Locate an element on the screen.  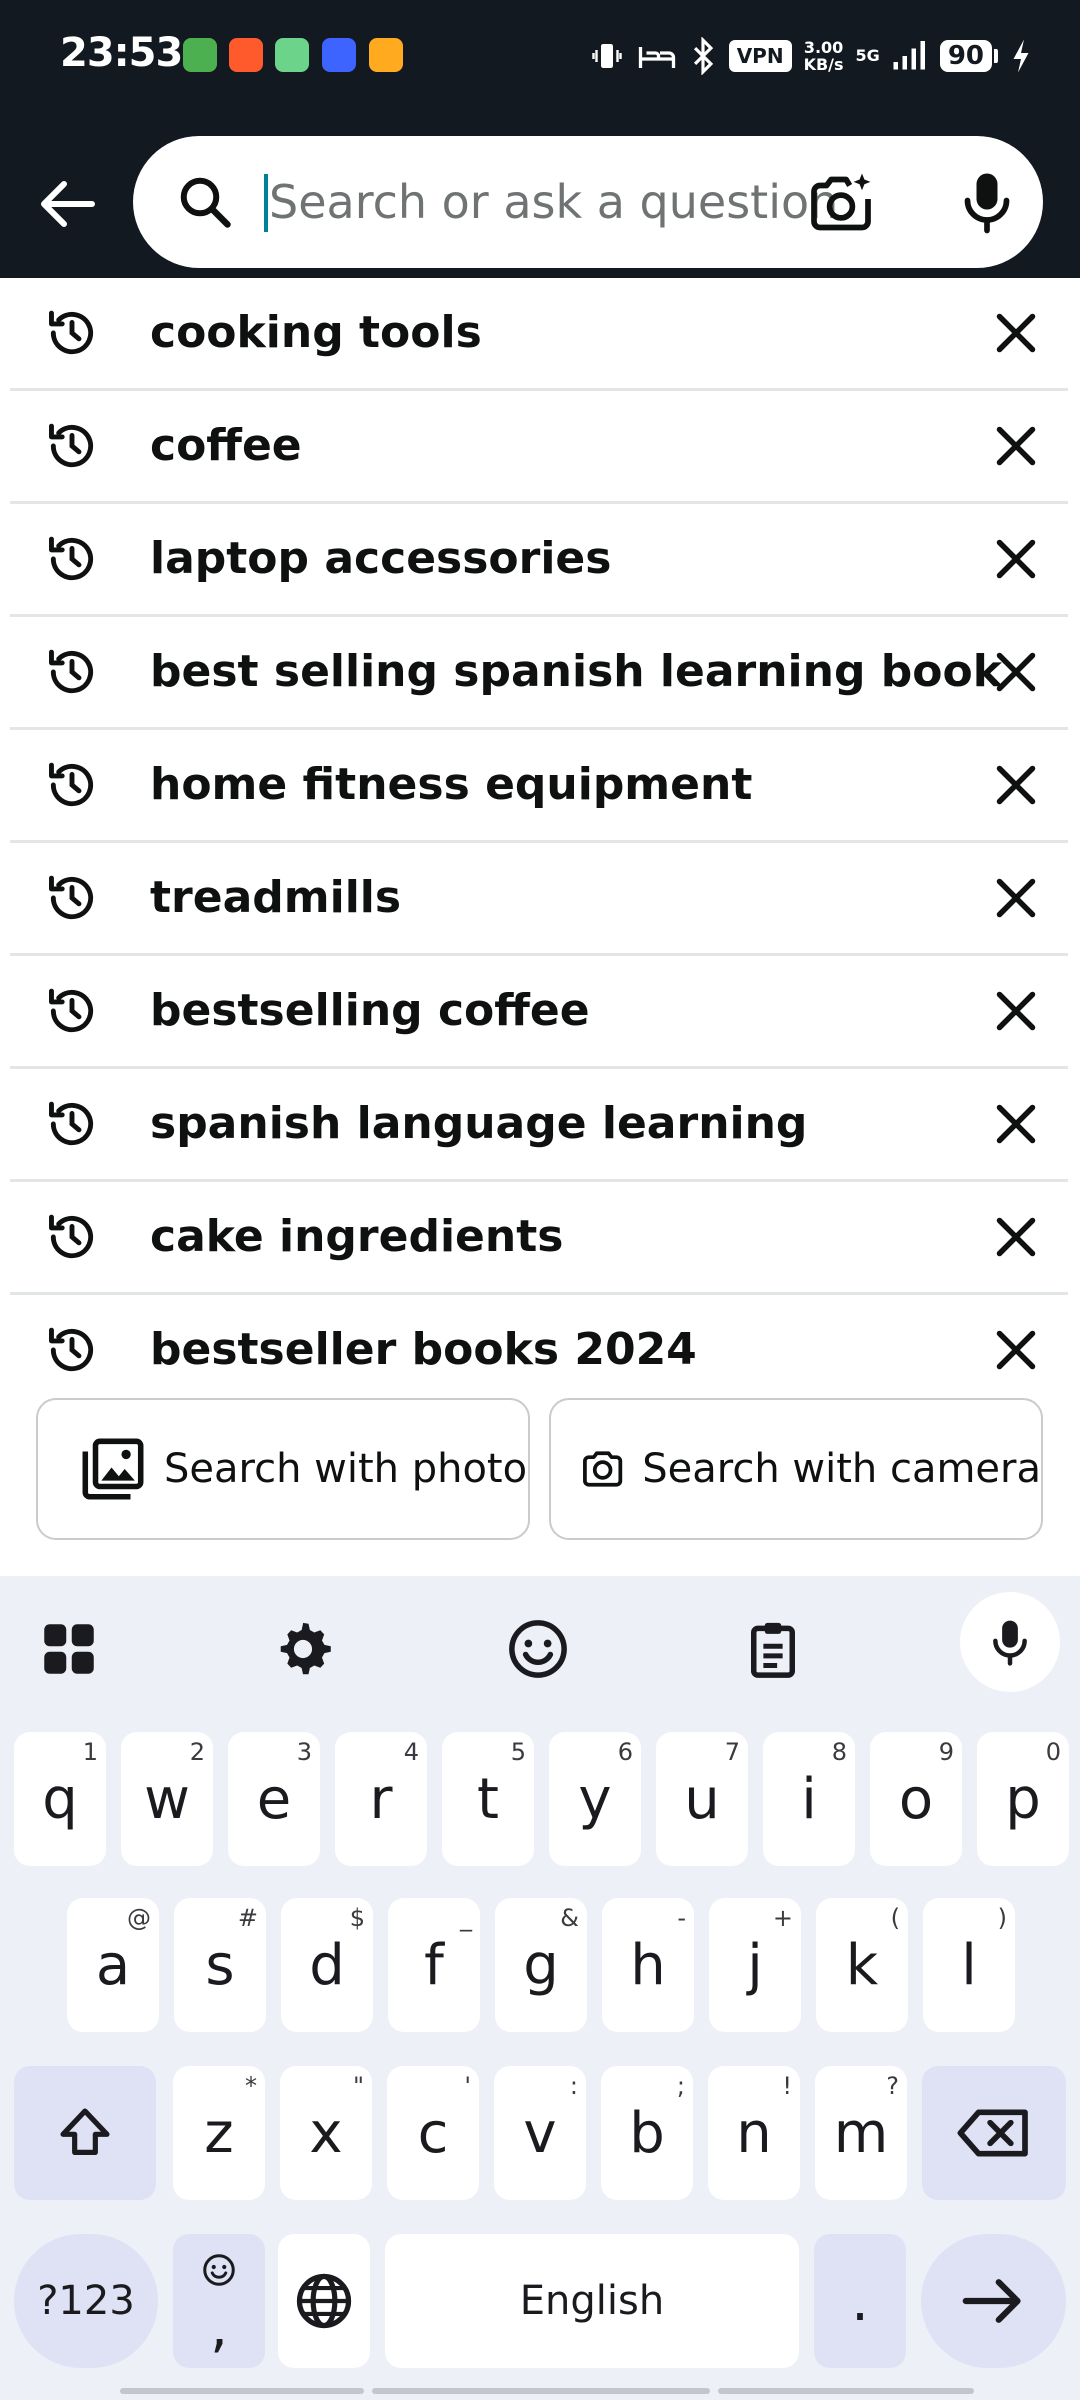
key-label: s is located at coordinates (220, 1965).